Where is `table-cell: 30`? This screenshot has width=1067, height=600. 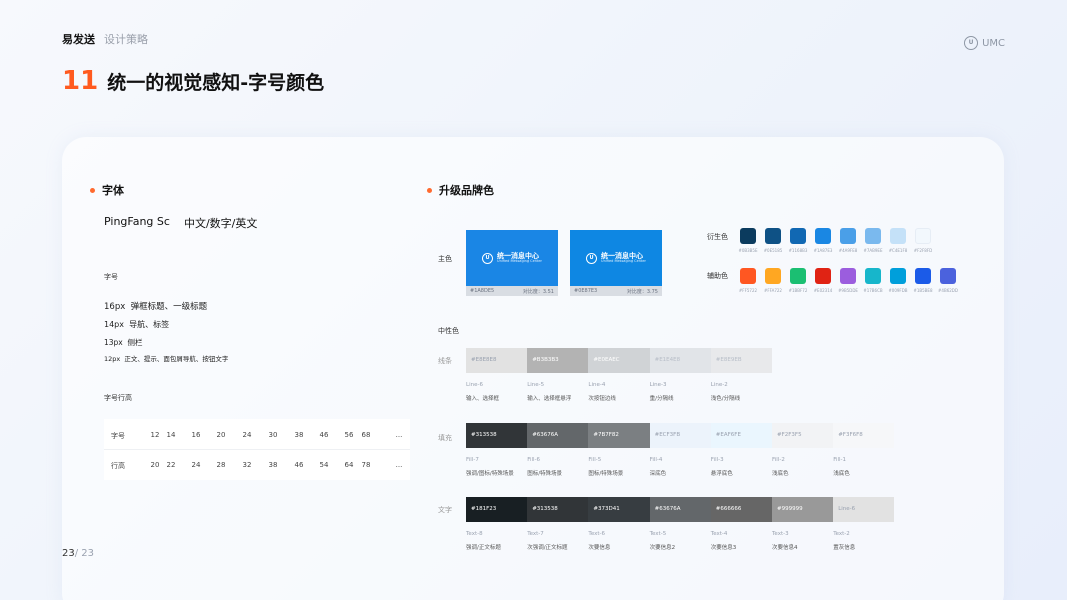 table-cell: 30 is located at coordinates (273, 435).